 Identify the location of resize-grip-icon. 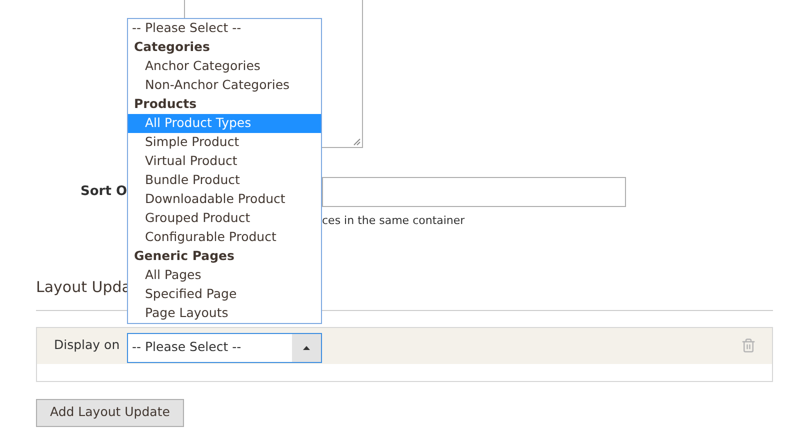
(357, 142).